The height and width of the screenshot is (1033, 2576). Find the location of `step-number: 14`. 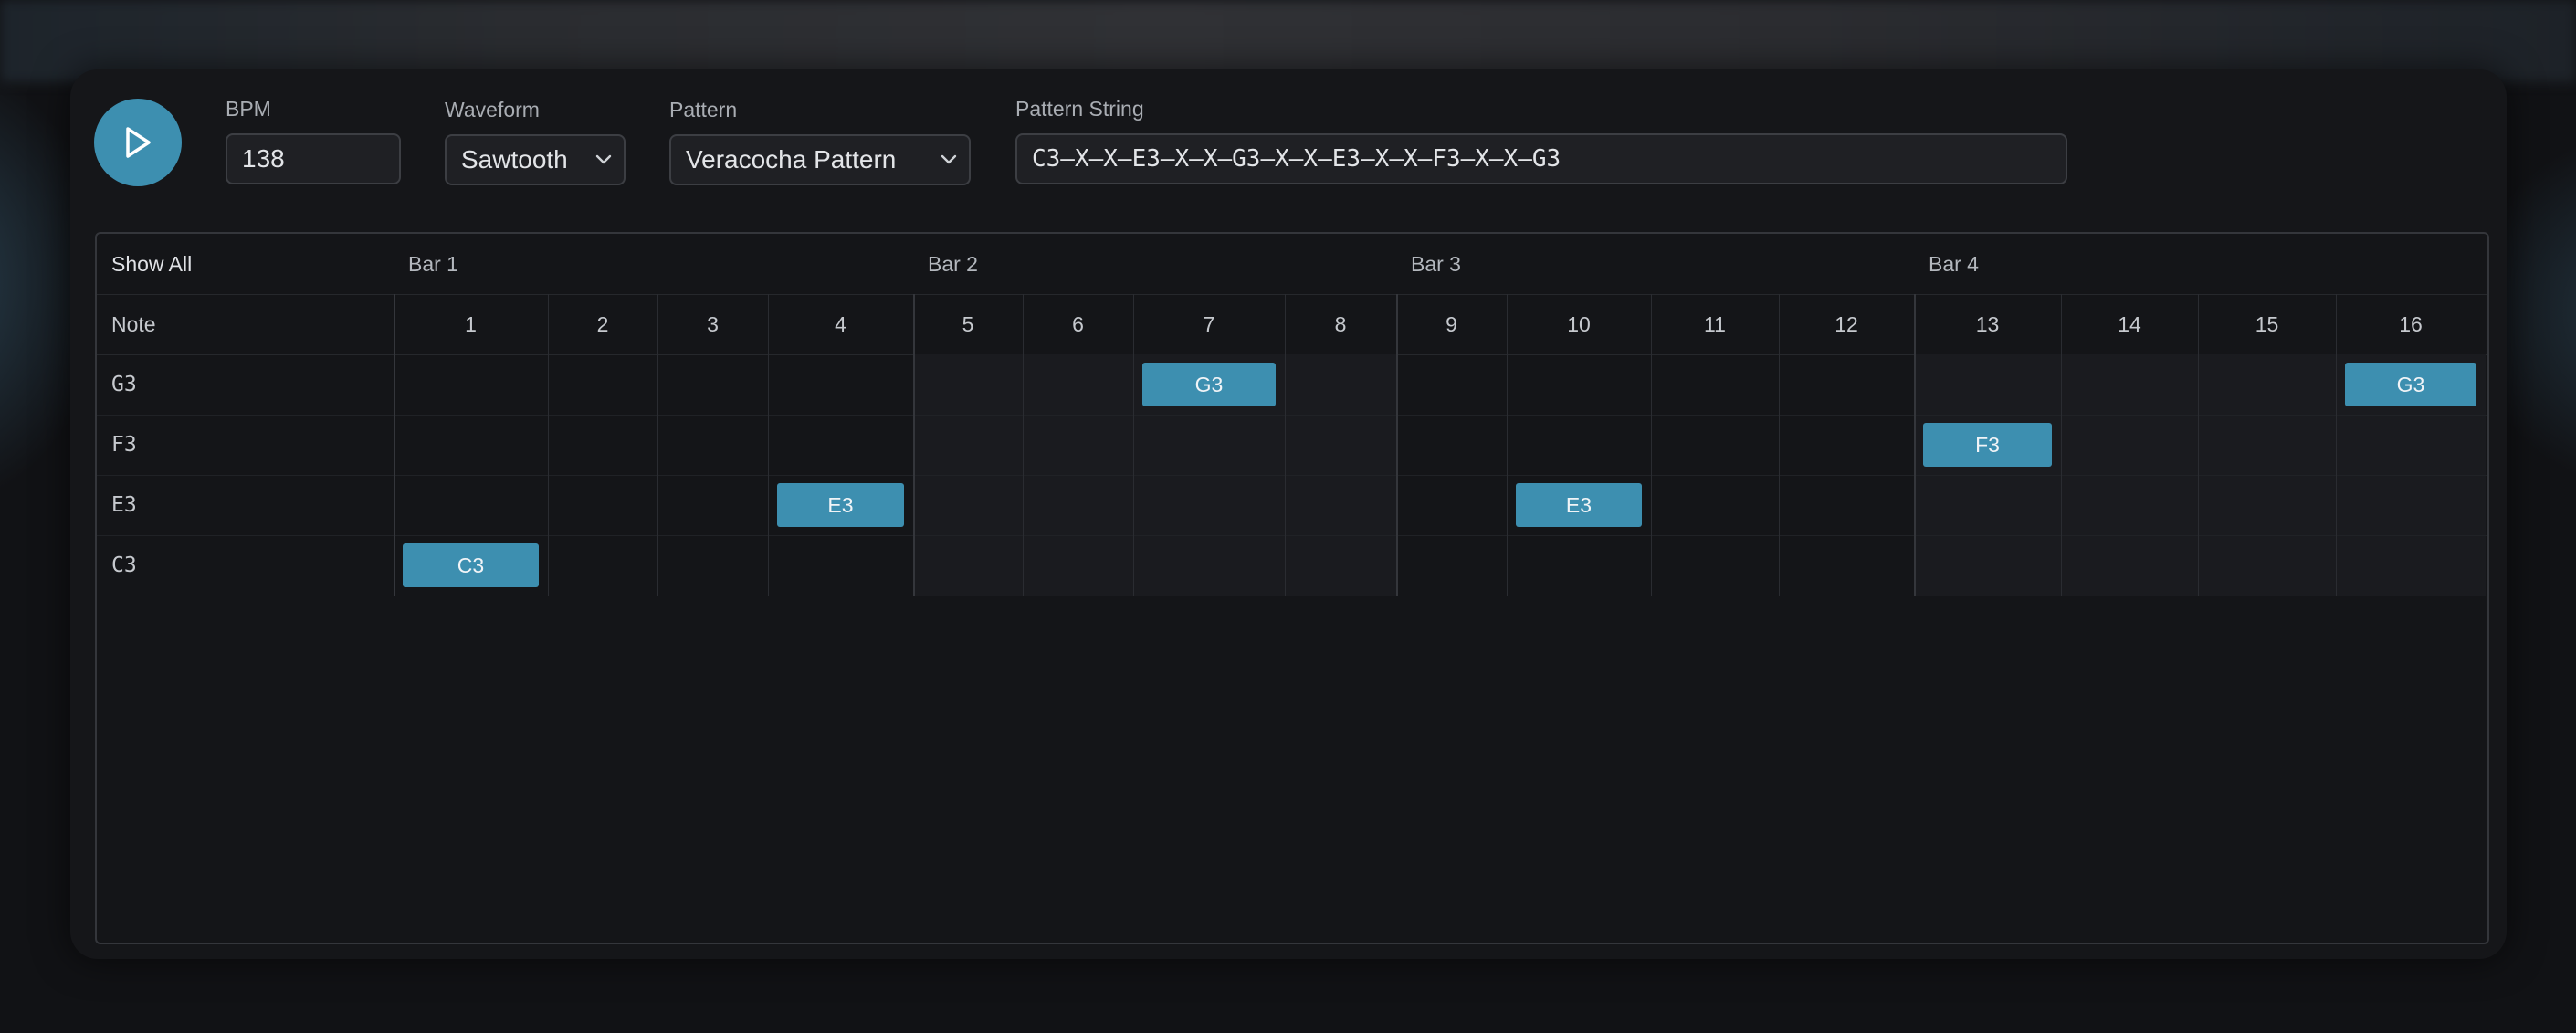

step-number: 14 is located at coordinates (2129, 324).